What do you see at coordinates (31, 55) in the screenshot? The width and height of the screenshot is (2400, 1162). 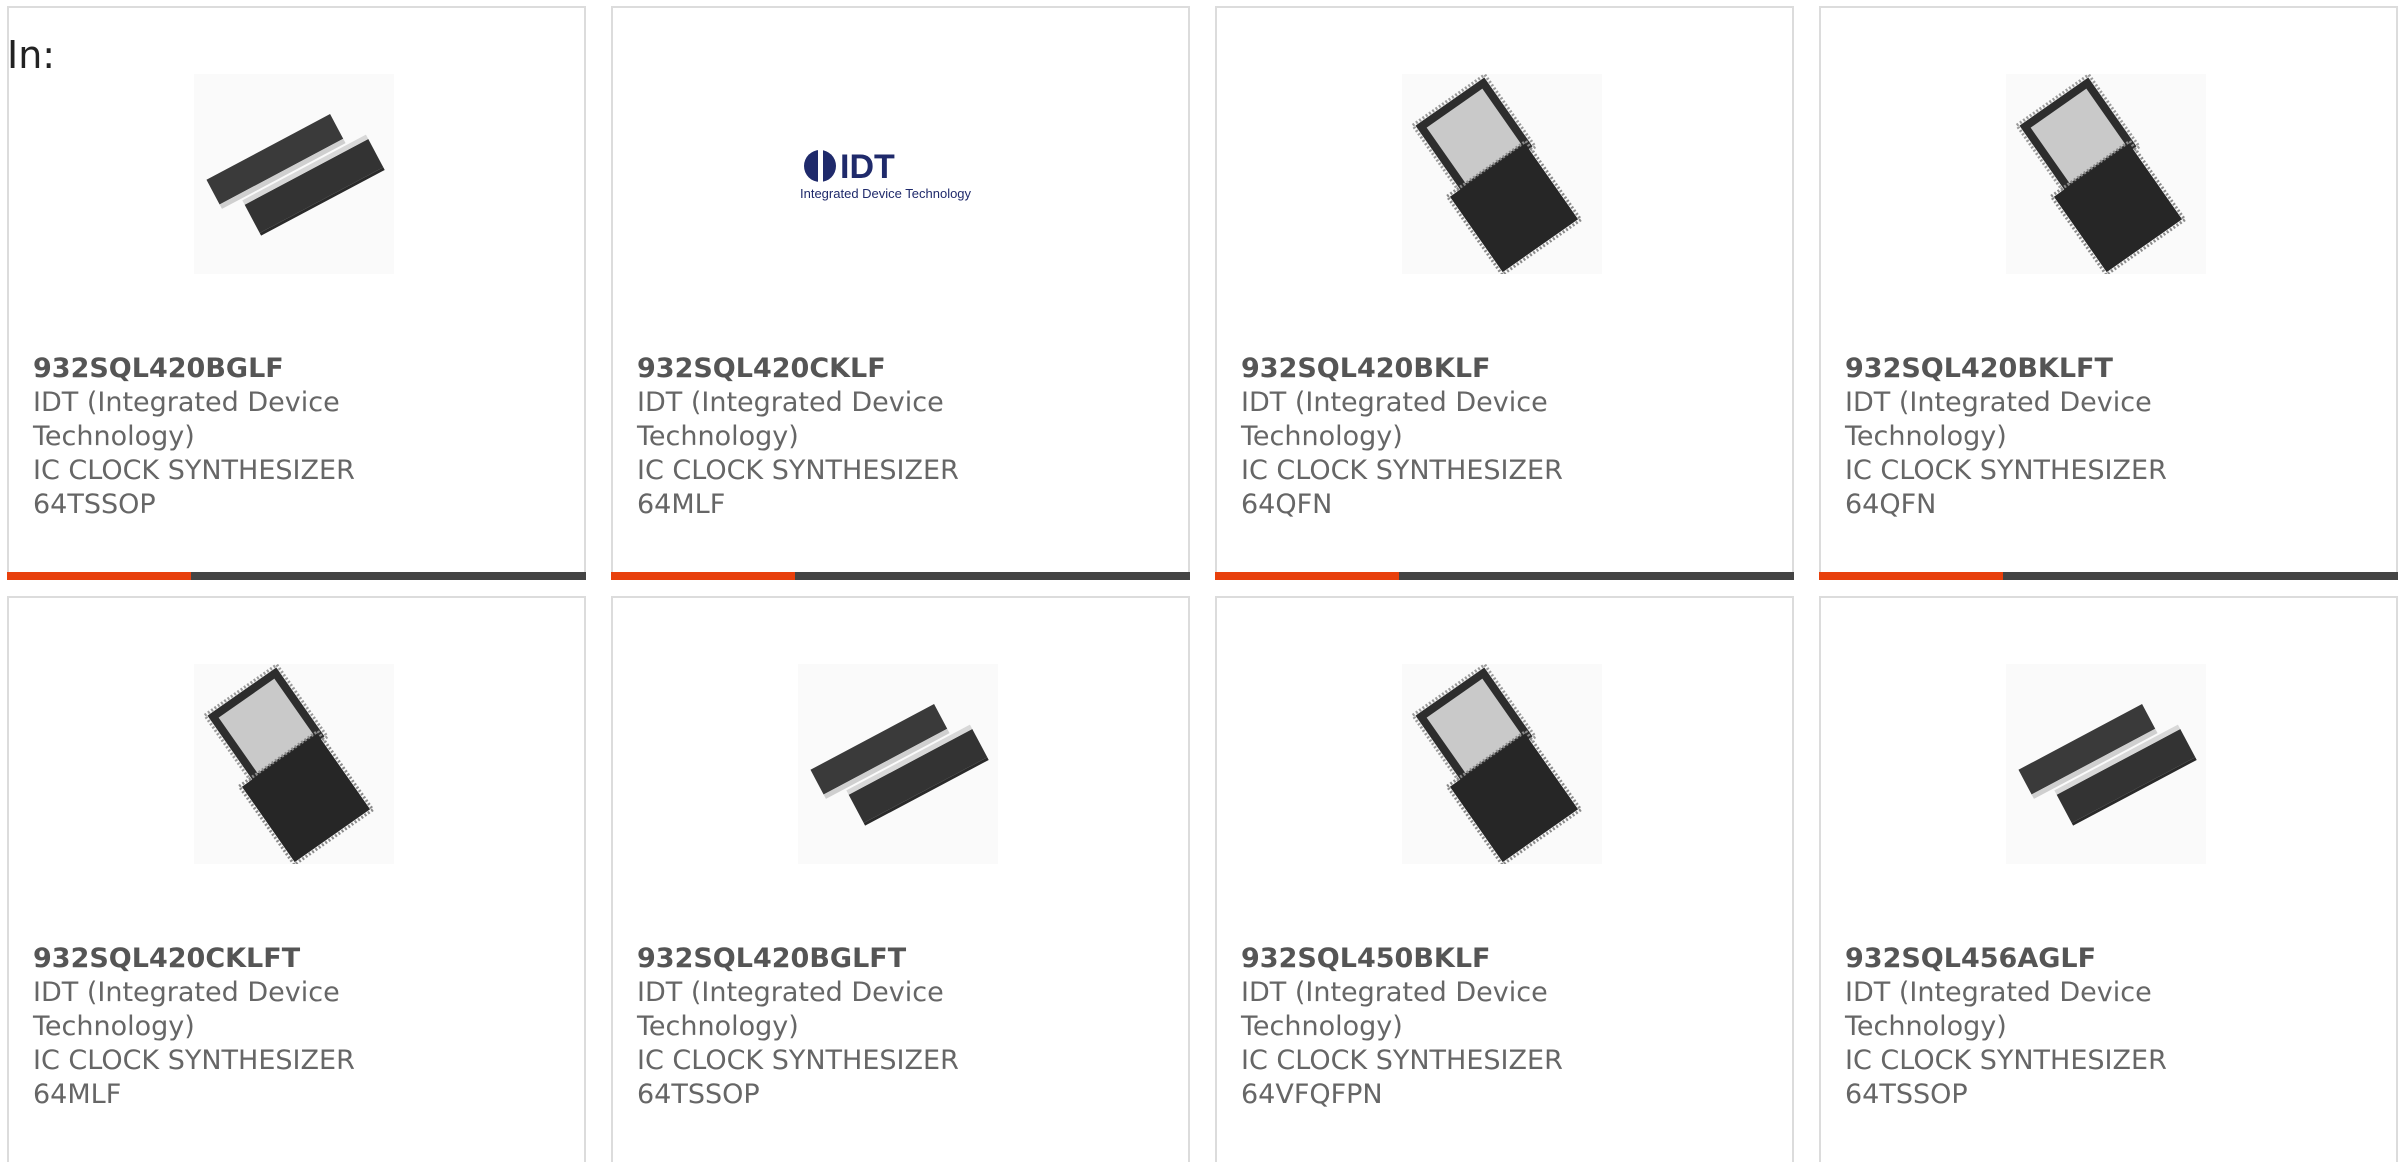 I see `in-label: In:` at bounding box center [31, 55].